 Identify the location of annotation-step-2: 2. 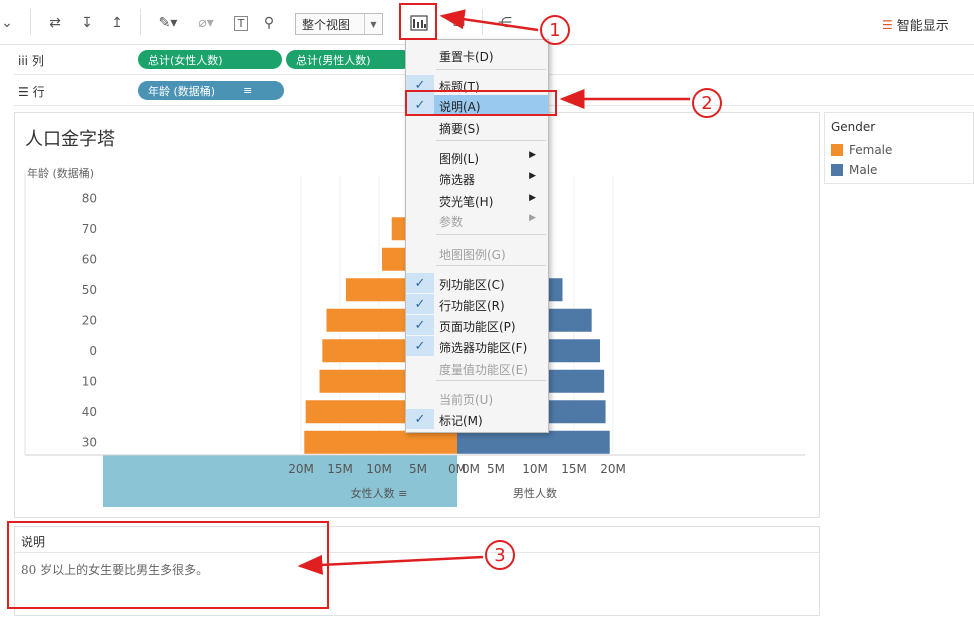
(707, 103).